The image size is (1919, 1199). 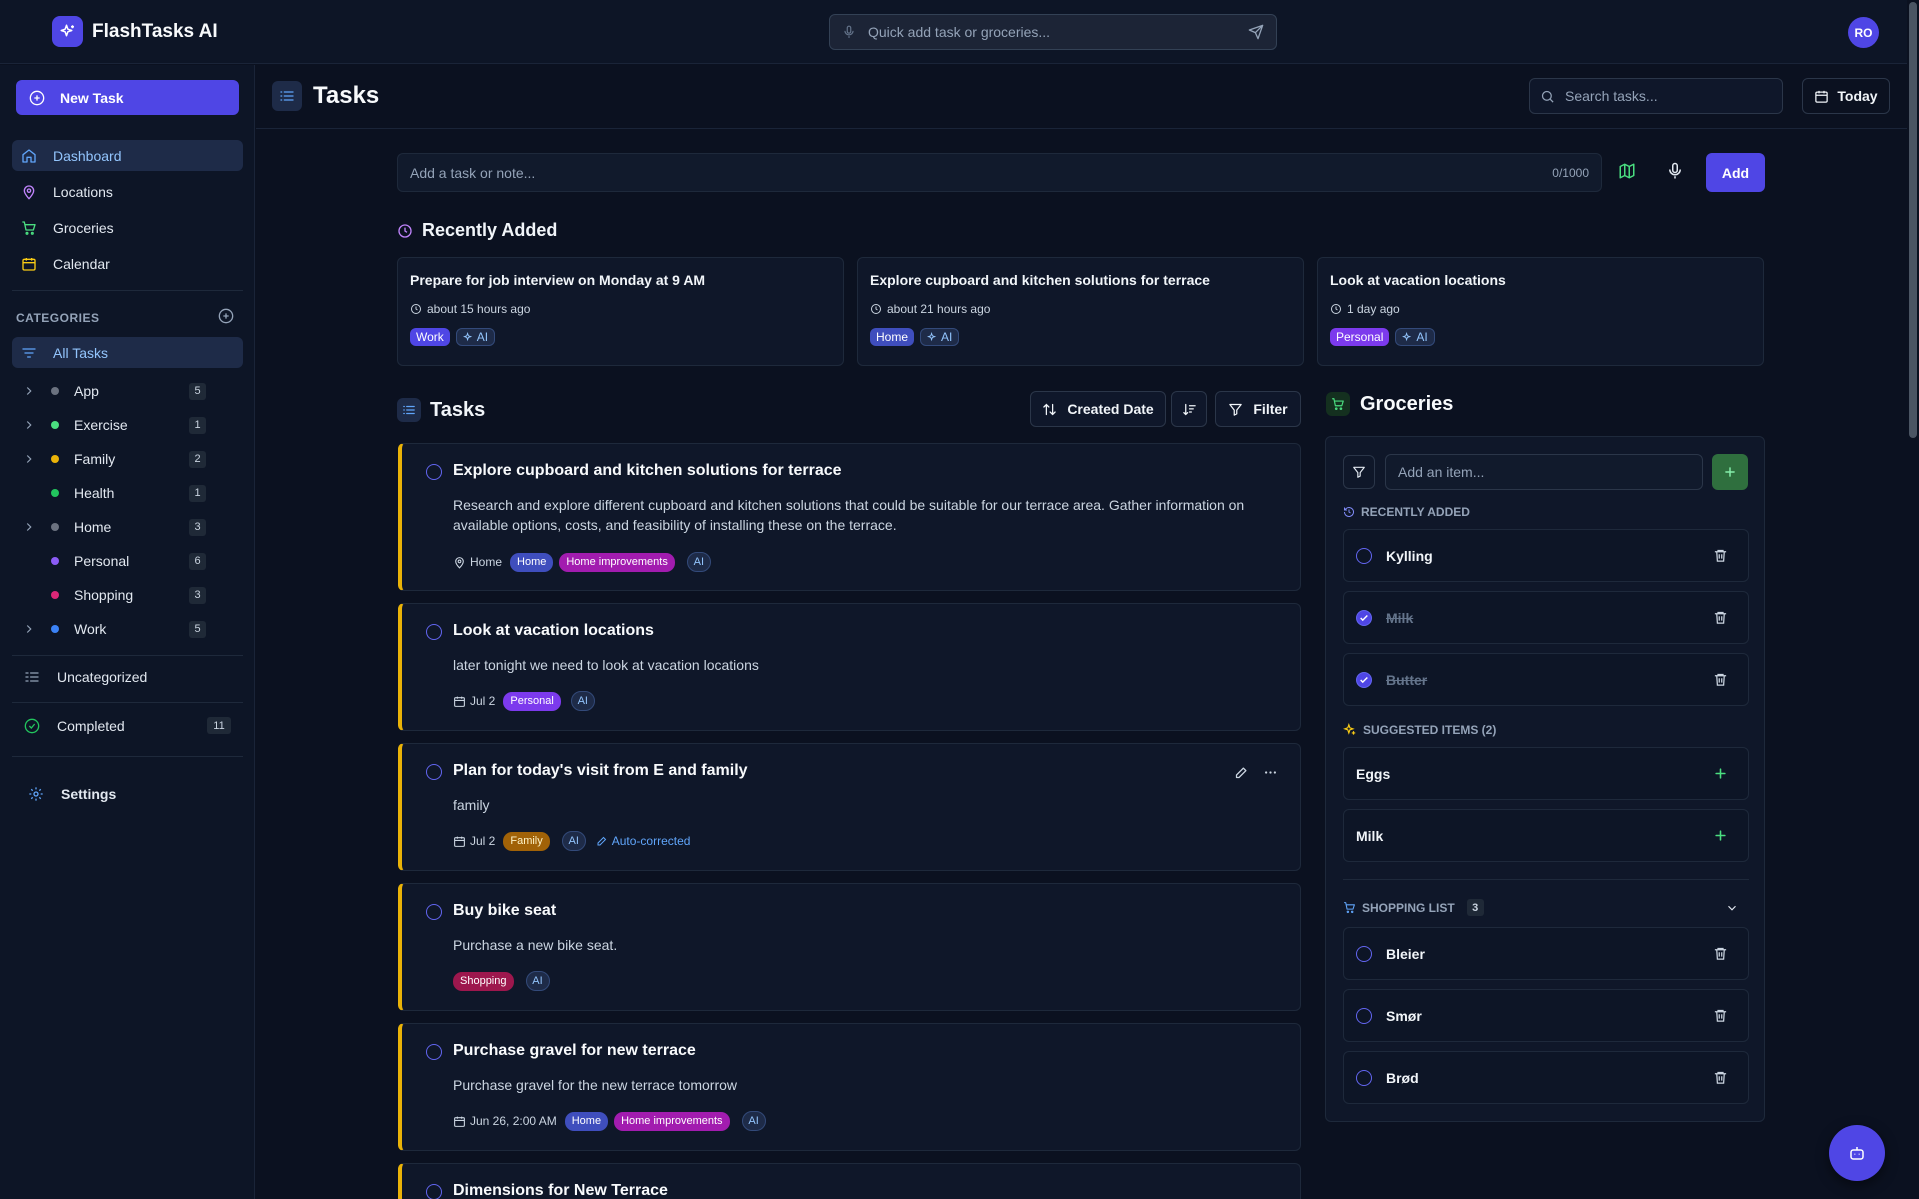 I want to click on add-category-icon, so click(x=226, y=316).